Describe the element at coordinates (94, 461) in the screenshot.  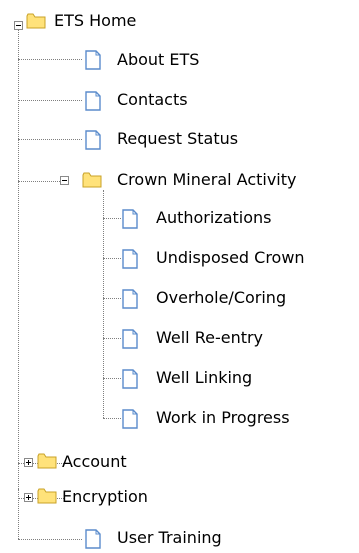
I see `tree-node-label: Account` at that location.